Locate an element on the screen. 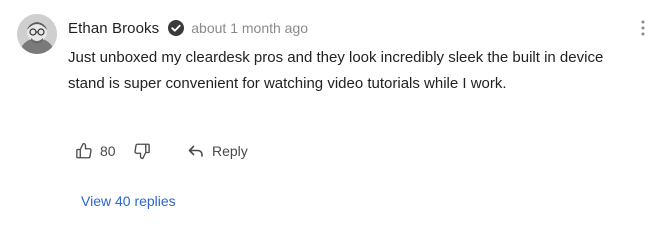 This screenshot has height=246, width=672. user-avatar-icon is located at coordinates (37, 34).